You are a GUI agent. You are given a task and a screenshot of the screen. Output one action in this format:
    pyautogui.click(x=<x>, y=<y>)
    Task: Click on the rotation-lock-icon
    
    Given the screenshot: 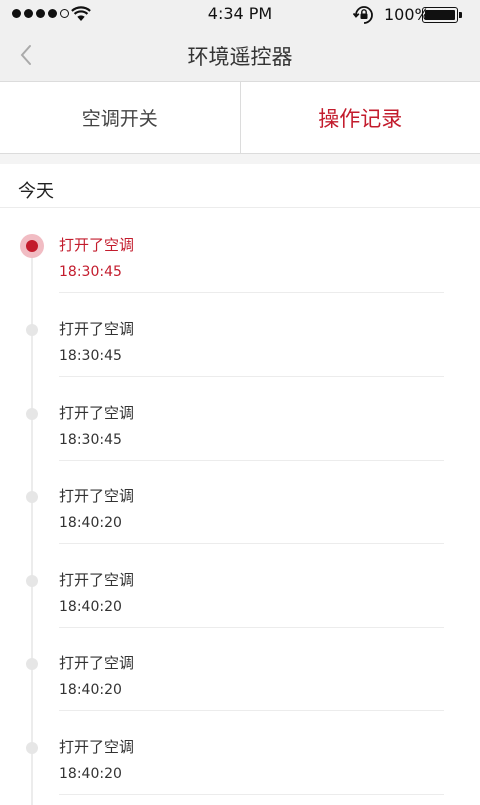 What is the action you would take?
    pyautogui.click(x=364, y=17)
    